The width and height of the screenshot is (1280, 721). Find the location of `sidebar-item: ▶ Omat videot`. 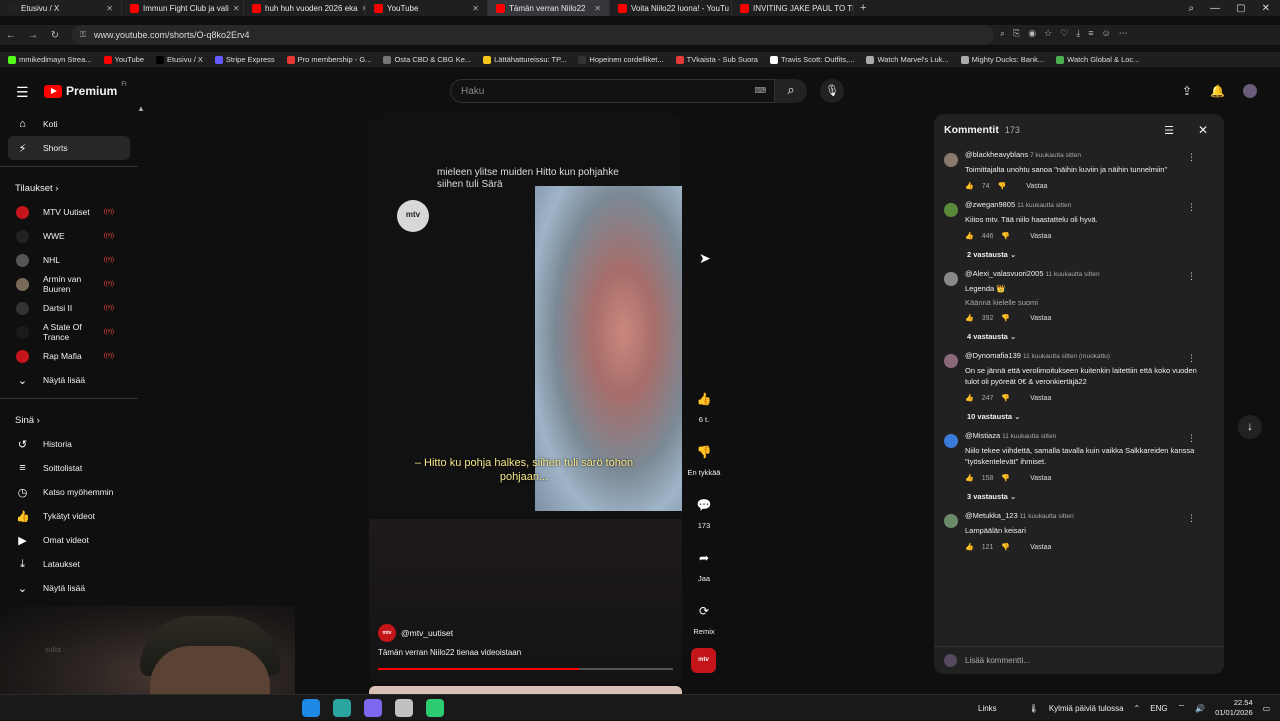

sidebar-item: ▶ Omat videot is located at coordinates (65, 540).